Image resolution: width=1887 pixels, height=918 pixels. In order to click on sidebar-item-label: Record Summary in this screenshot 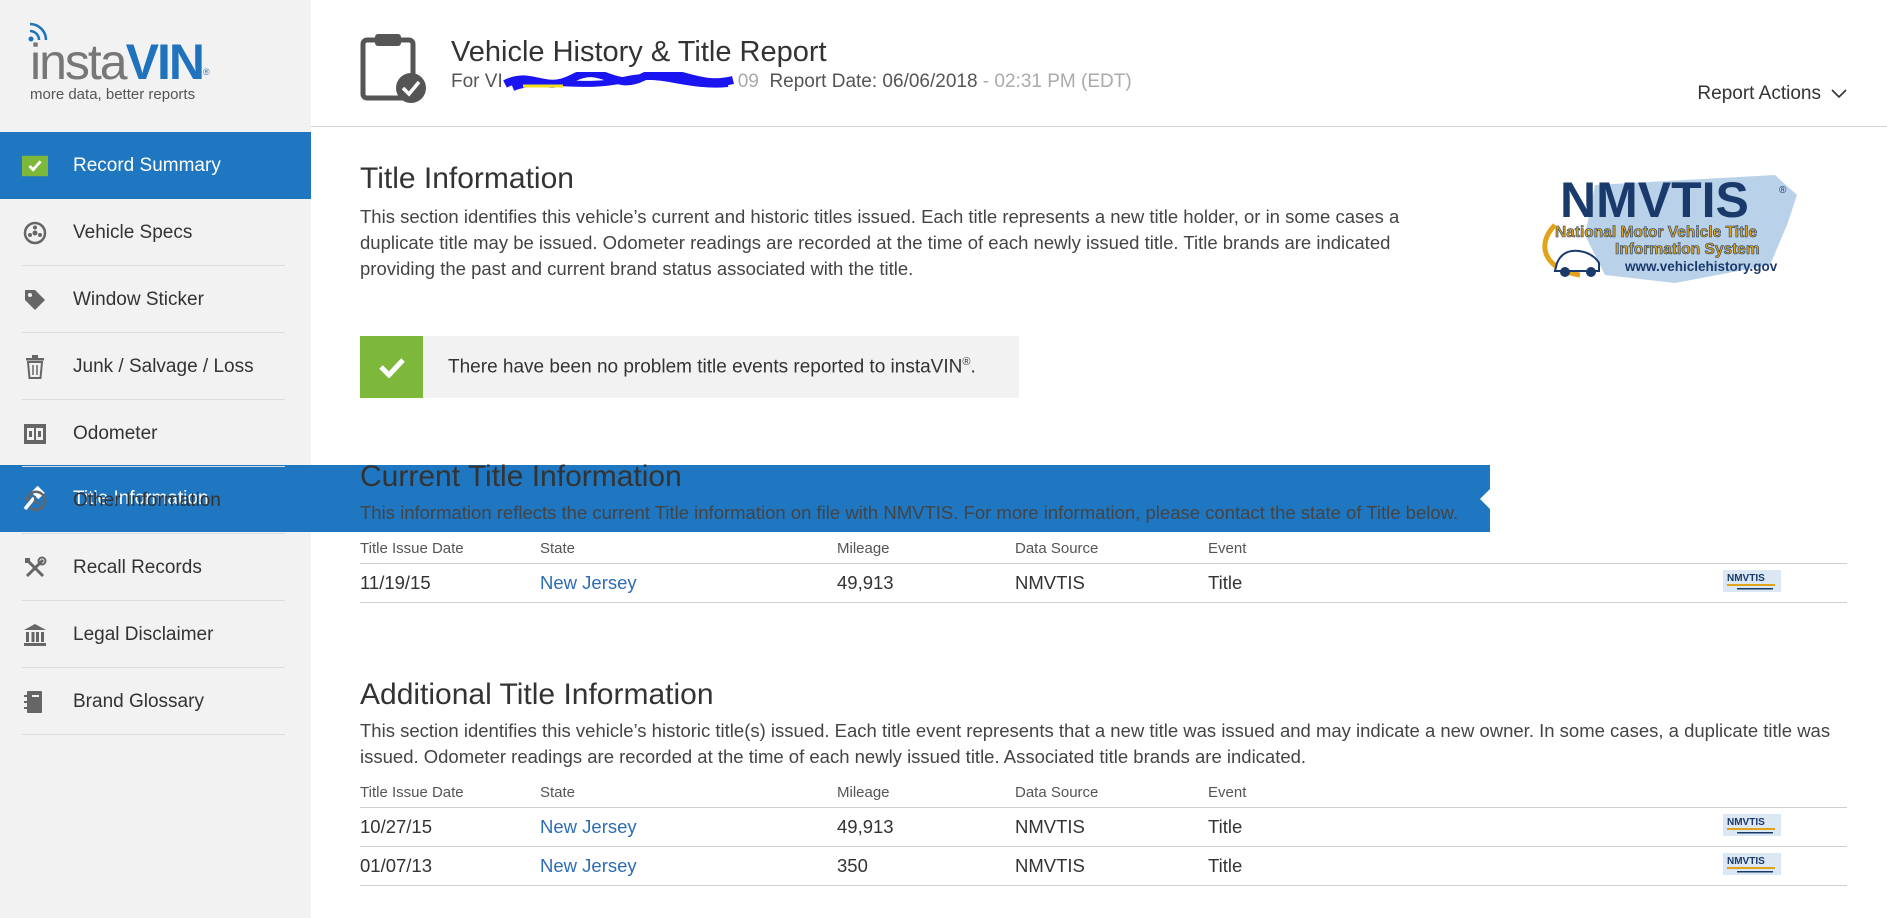, I will do `click(147, 165)`.